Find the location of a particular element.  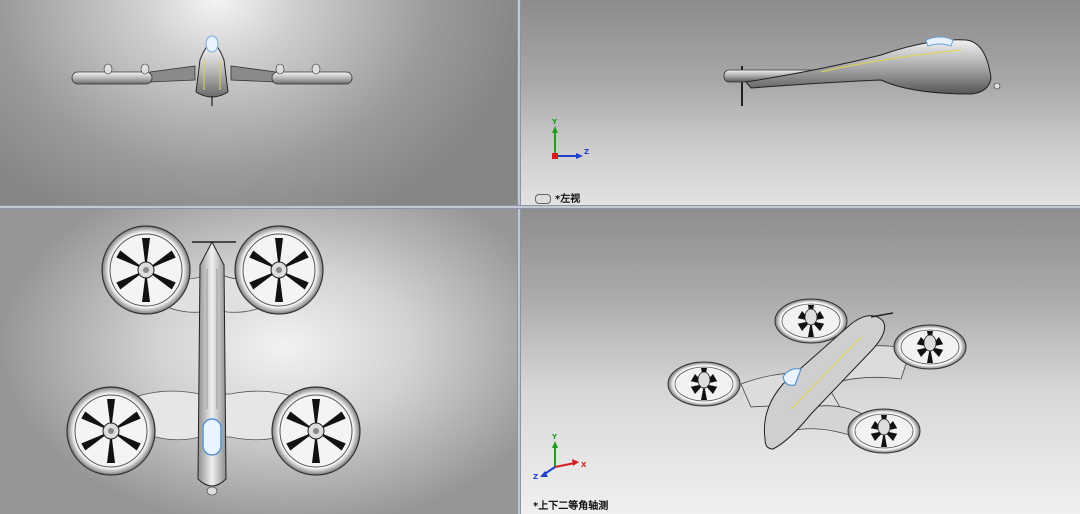

drone-front-view is located at coordinates (212, 70).